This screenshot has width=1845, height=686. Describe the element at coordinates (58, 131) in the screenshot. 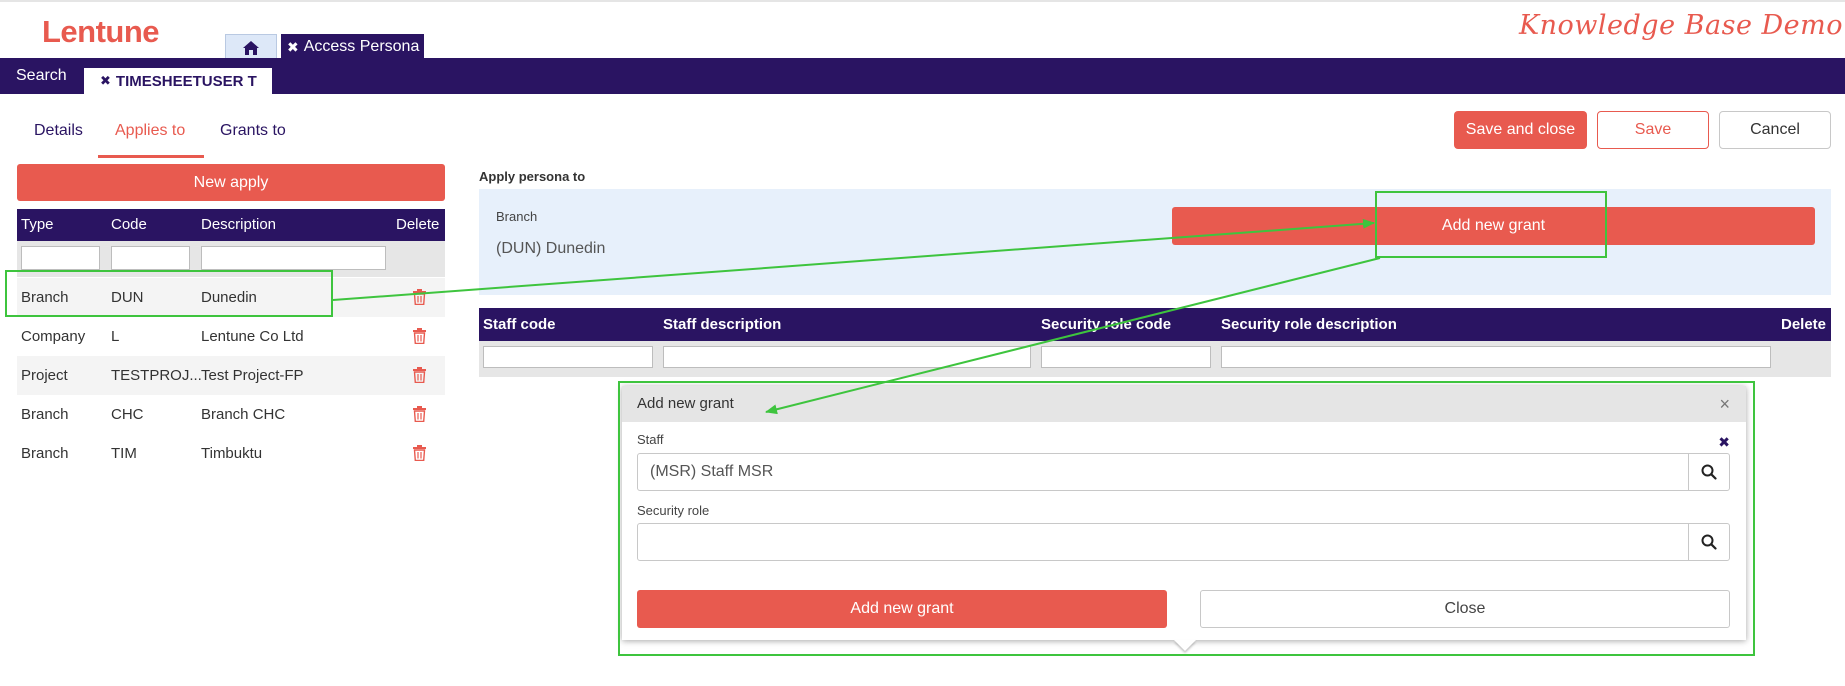

I see `tab-details: Details` at that location.